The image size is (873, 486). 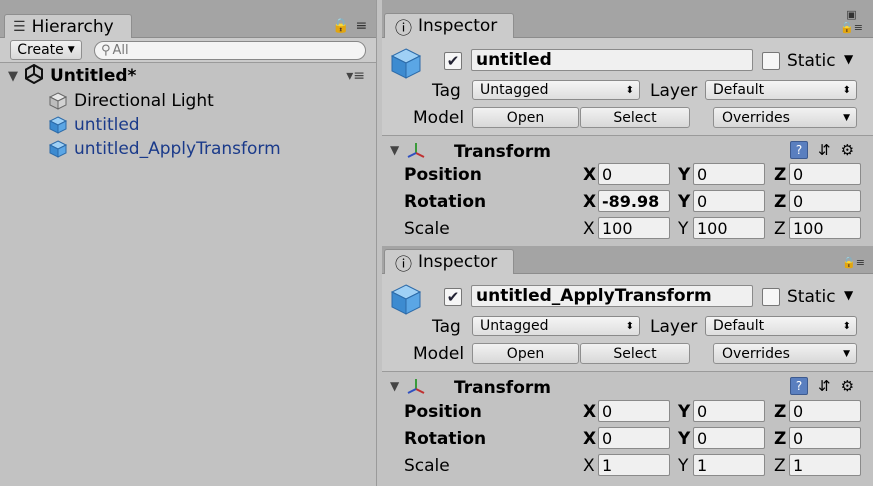 What do you see at coordinates (811, 297) in the screenshot?
I see `static-label: Static` at bounding box center [811, 297].